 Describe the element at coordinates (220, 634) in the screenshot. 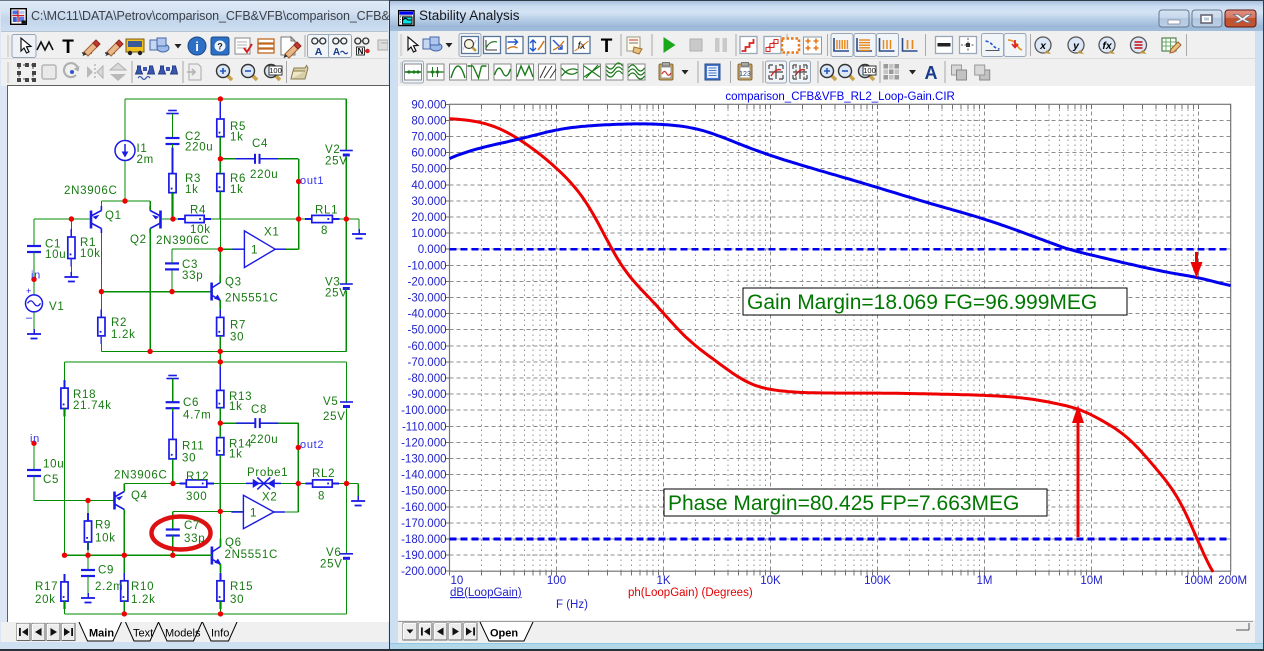

I see `svg-text: Info` at that location.